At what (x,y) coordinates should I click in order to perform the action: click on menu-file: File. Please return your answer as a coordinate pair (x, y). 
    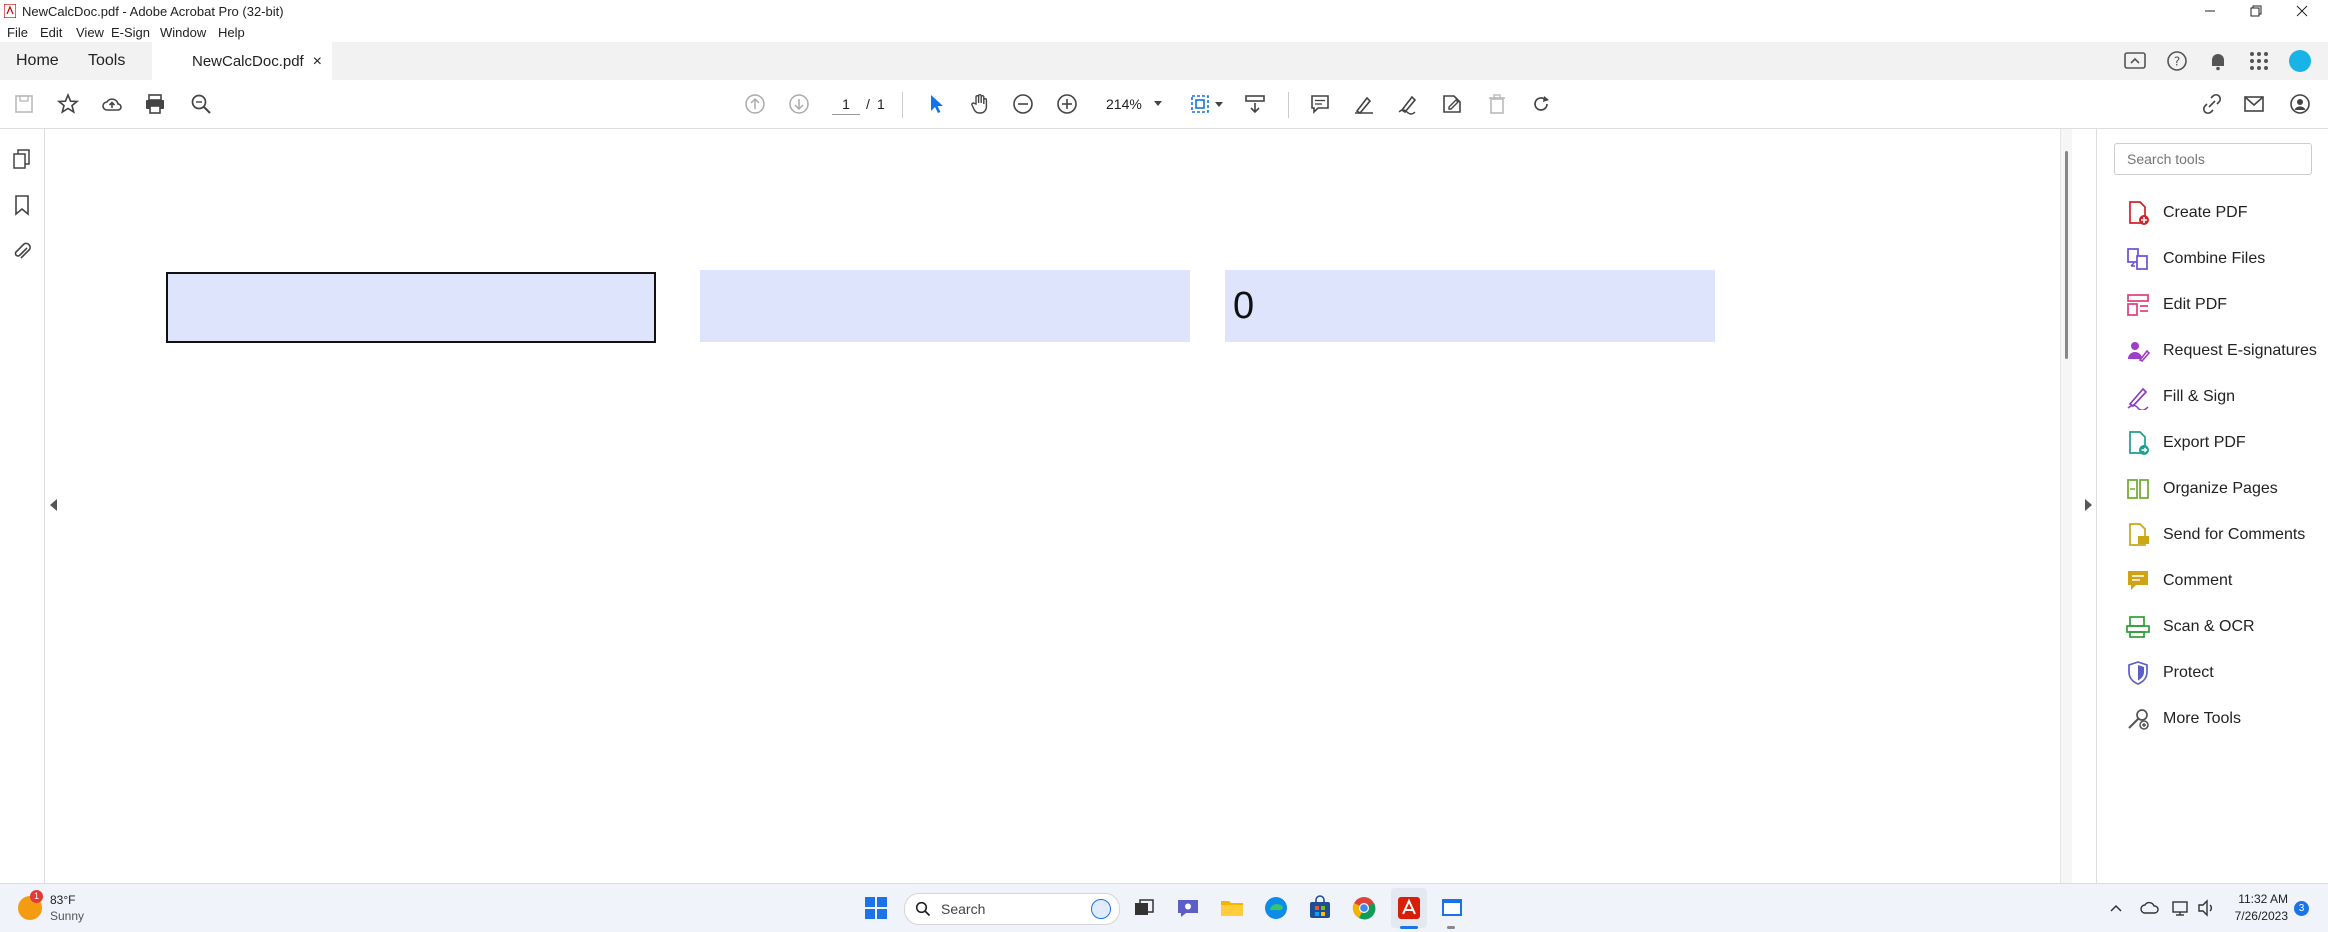
    Looking at the image, I should click on (17, 32).